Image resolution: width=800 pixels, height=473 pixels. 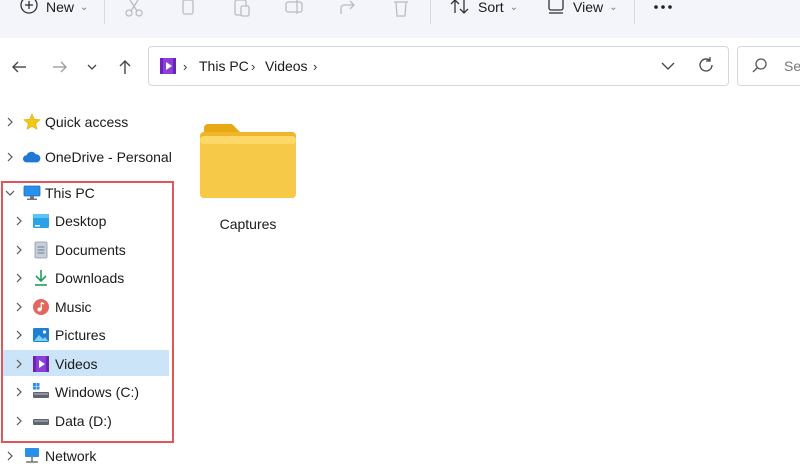 What do you see at coordinates (41, 221) in the screenshot?
I see `desktop-icon` at bounding box center [41, 221].